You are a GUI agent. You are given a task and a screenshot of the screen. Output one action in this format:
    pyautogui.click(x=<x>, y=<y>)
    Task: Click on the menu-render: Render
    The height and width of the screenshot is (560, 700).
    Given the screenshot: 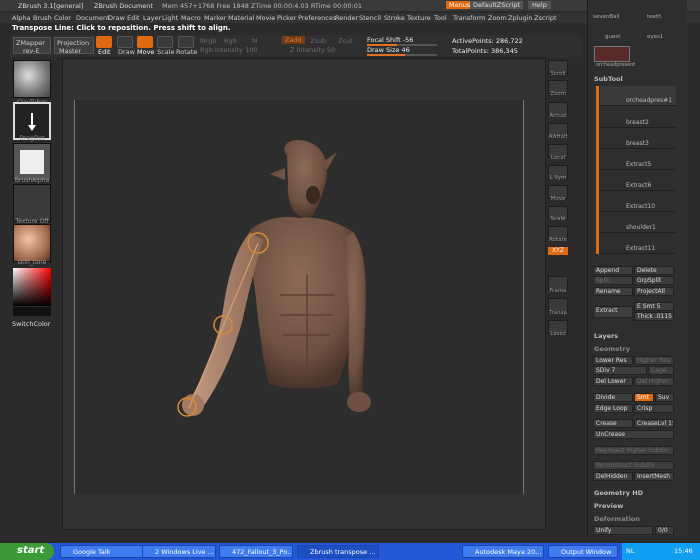 What is the action you would take?
    pyautogui.click(x=346, y=18)
    